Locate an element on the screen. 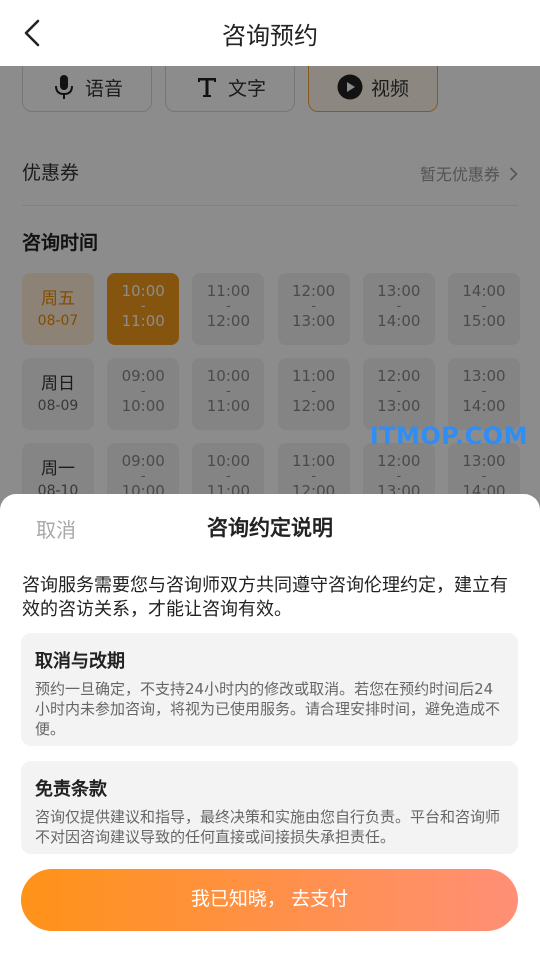 The image size is (540, 960). card-title: 免责条款 is located at coordinates (71, 789).